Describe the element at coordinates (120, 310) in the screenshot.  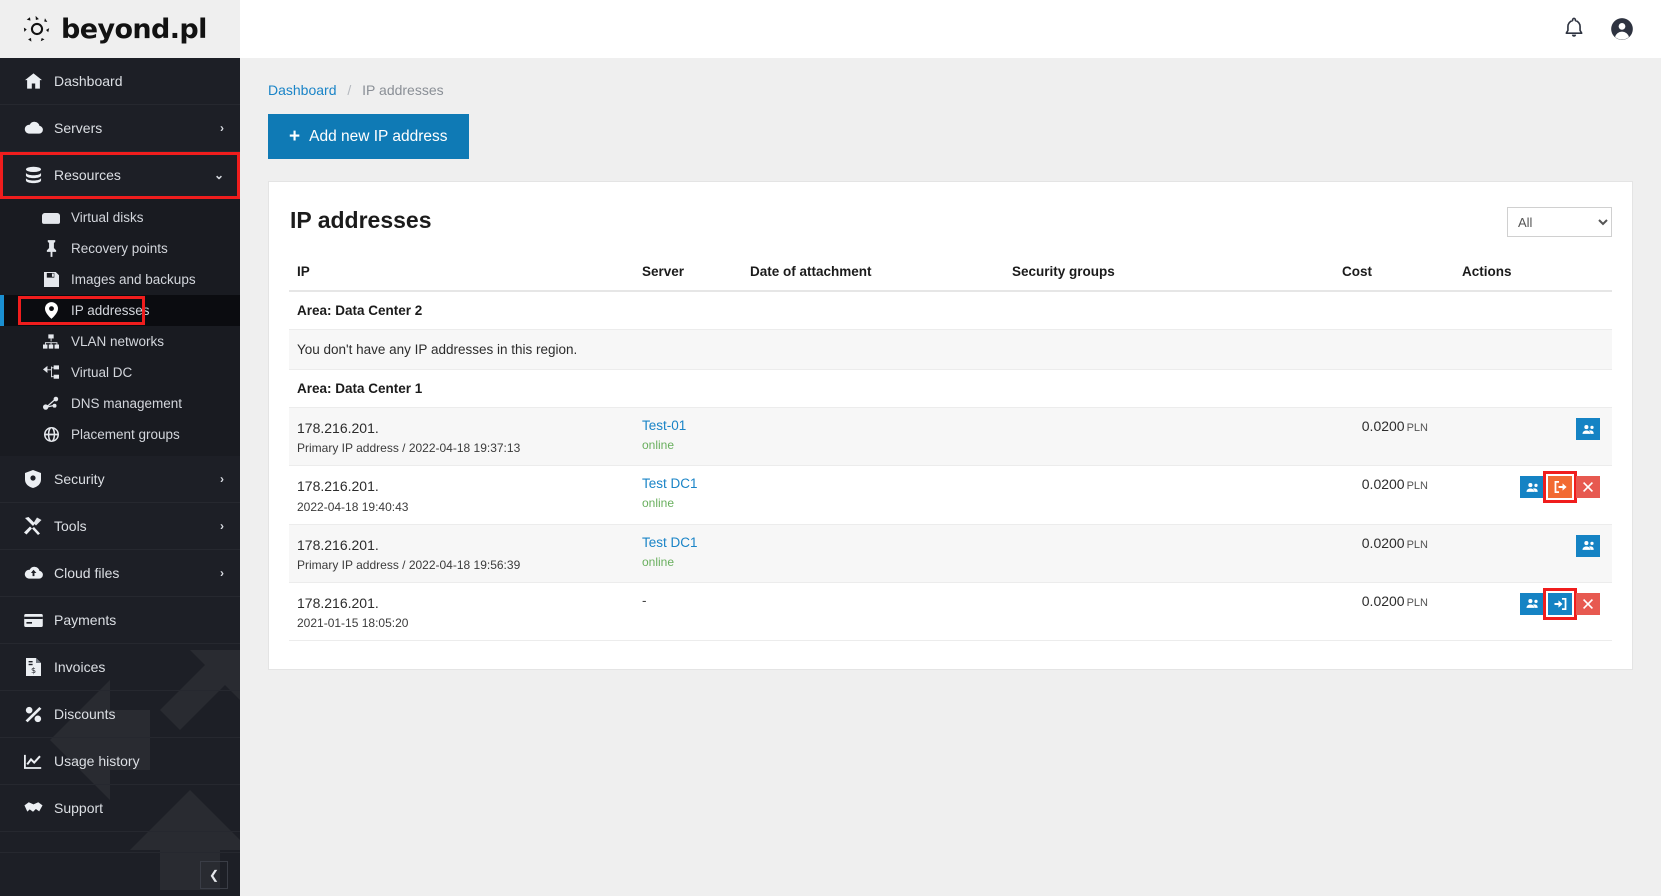
I see `sidebar-item-ip-addresses: IP addresses` at that location.